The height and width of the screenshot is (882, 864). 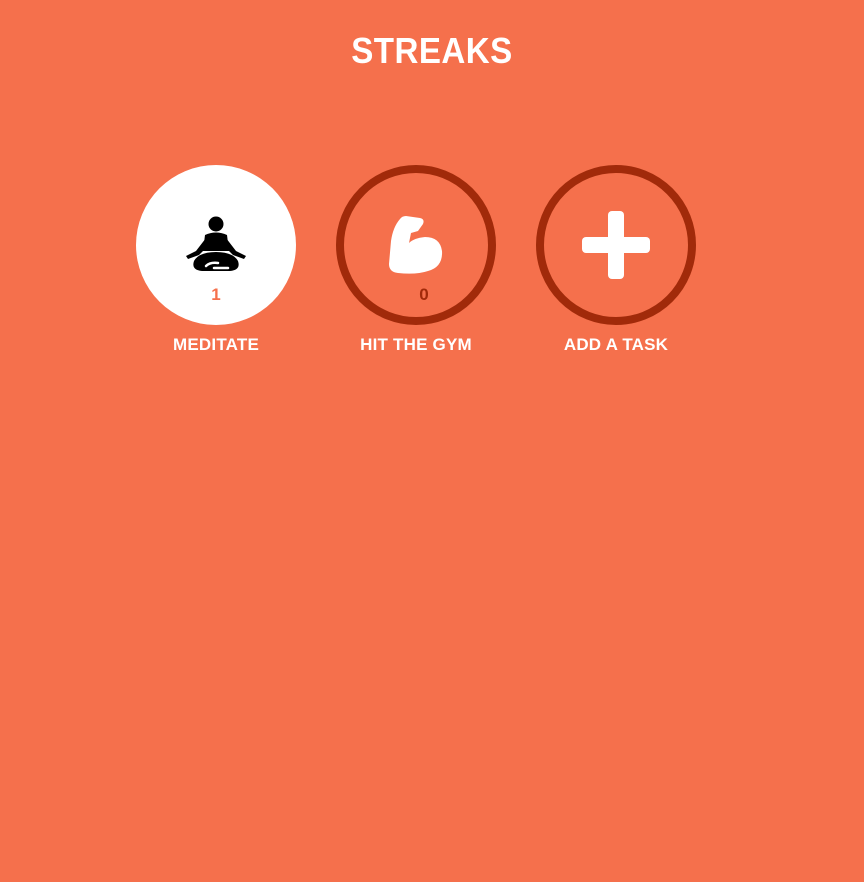 I want to click on task-meditate: 1 MEDITATE, so click(x=216, y=265).